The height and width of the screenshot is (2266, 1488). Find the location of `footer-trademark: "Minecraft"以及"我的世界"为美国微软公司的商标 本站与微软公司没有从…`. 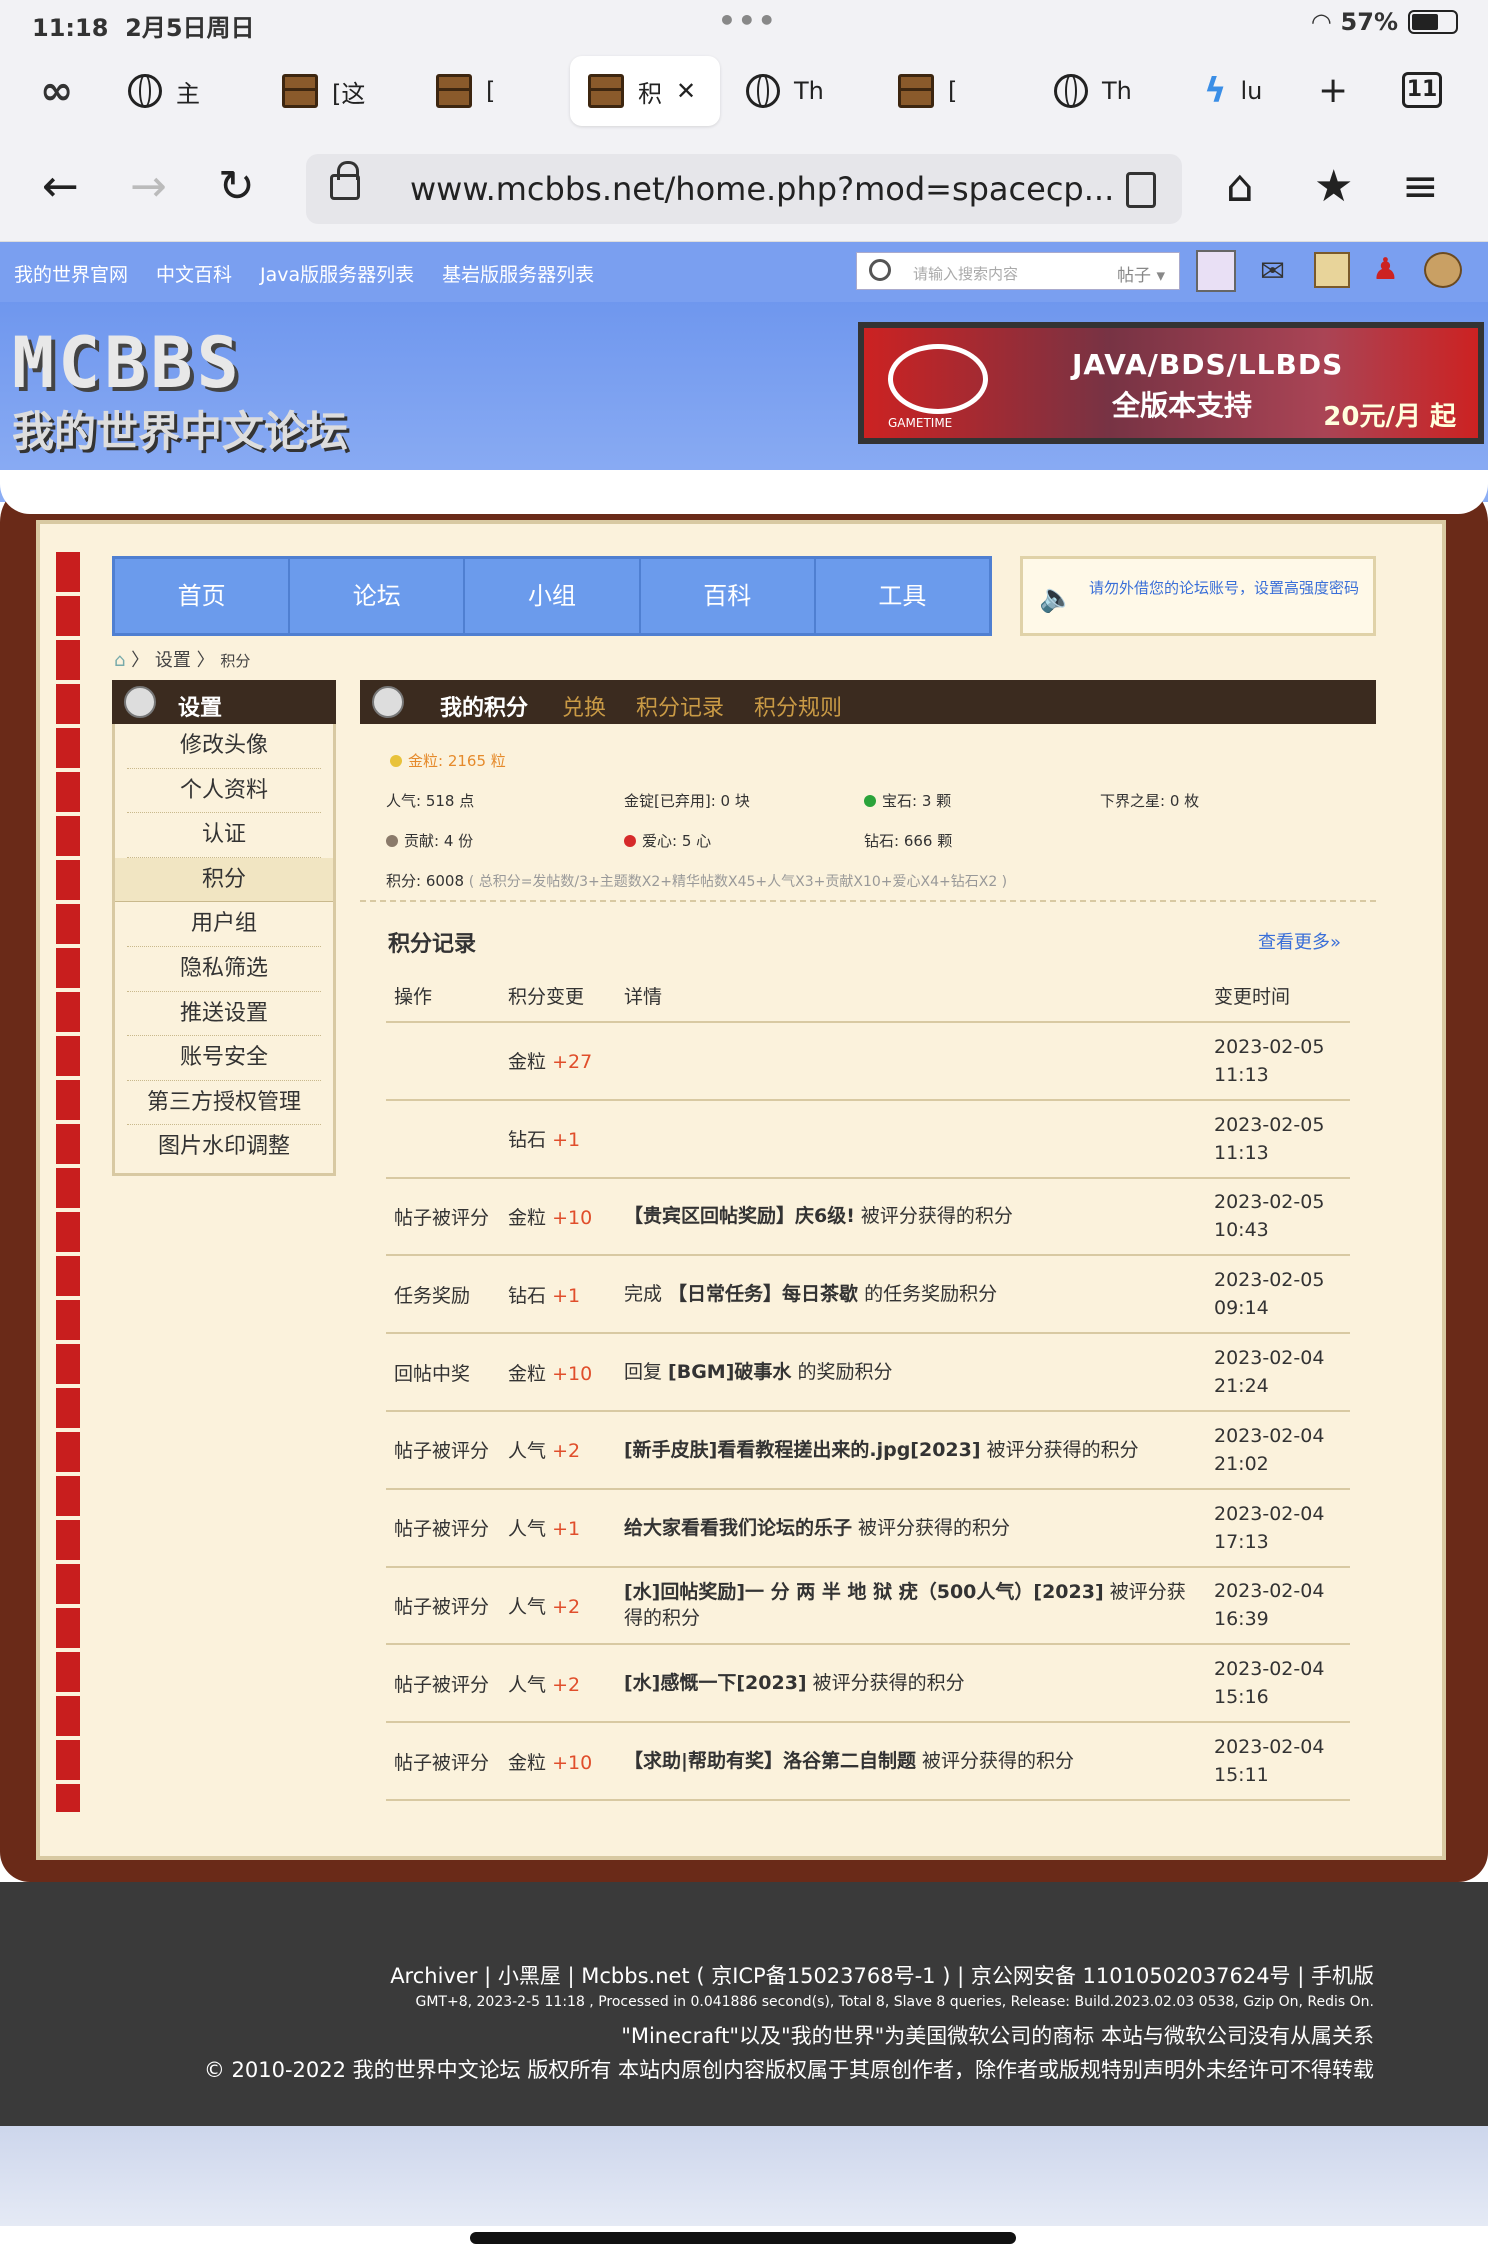

footer-trademark: "Minecraft"以及"我的世界"为美国微软公司的商标 本站与微软公司没有从… is located at coordinates (997, 2036).